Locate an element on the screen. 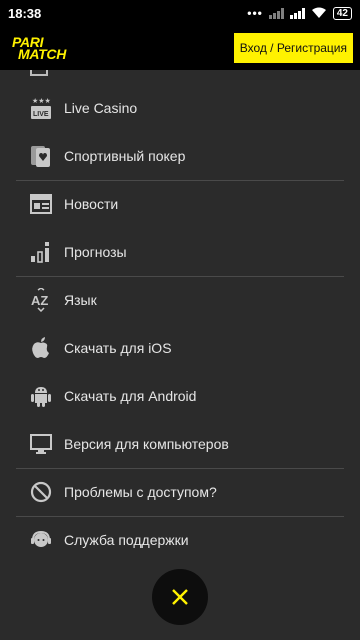 The width and height of the screenshot is (360, 640). menu-item-poker: Спортивный покер is located at coordinates (180, 156).